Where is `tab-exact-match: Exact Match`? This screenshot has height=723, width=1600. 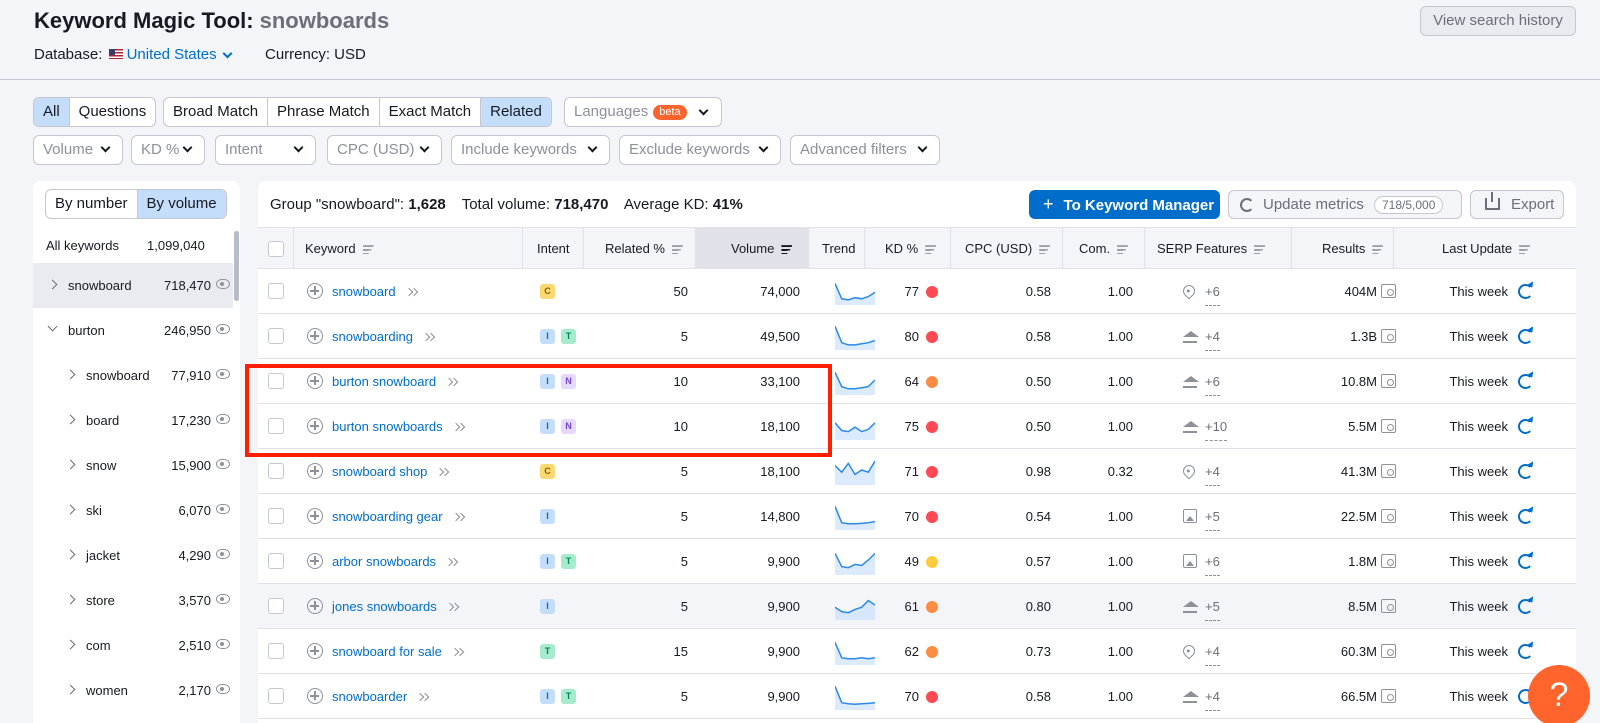 tab-exact-match: Exact Match is located at coordinates (431, 112).